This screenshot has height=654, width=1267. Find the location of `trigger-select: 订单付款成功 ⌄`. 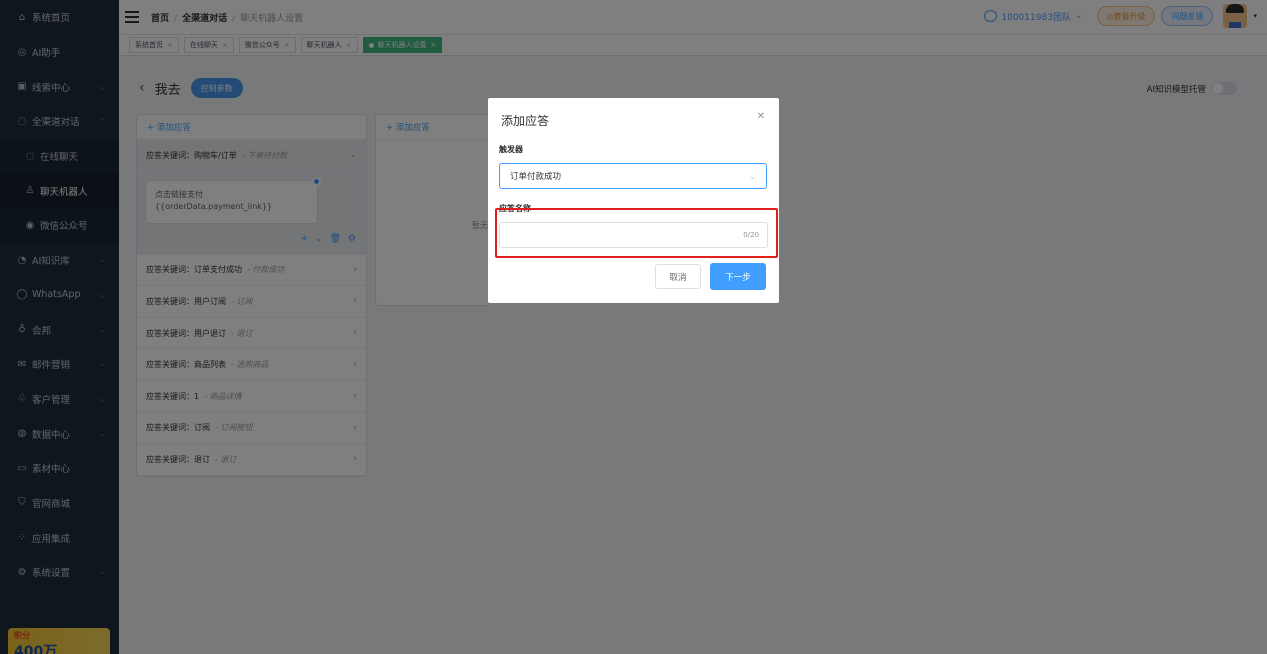

trigger-select: 订单付款成功 ⌄ is located at coordinates (633, 176).